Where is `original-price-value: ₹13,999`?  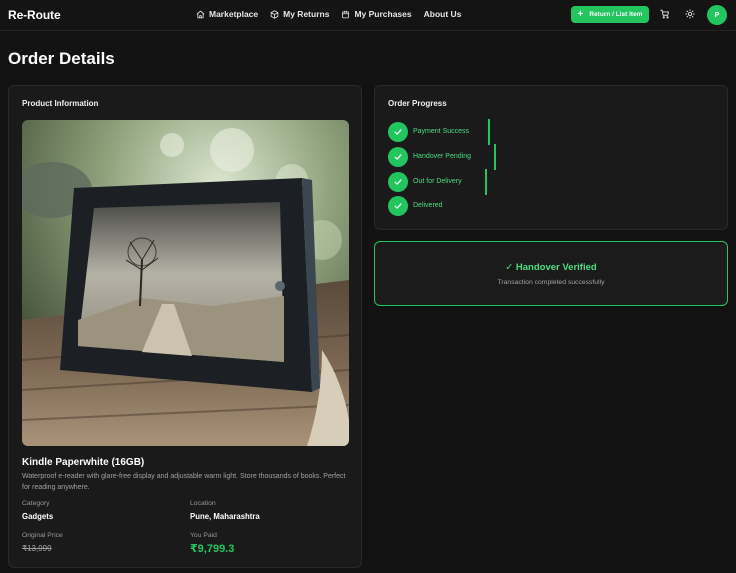 original-price-value: ₹13,999 is located at coordinates (37, 548).